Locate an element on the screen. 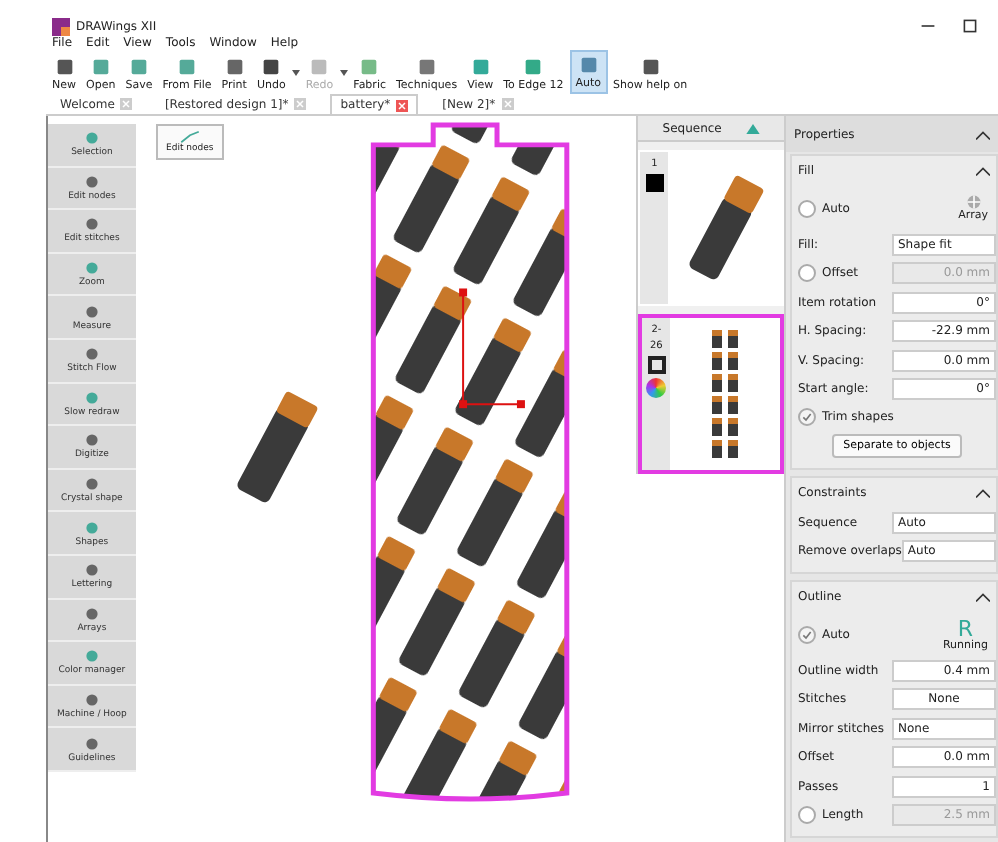 The height and width of the screenshot is (842, 998). maximize-icon is located at coordinates (970, 26).